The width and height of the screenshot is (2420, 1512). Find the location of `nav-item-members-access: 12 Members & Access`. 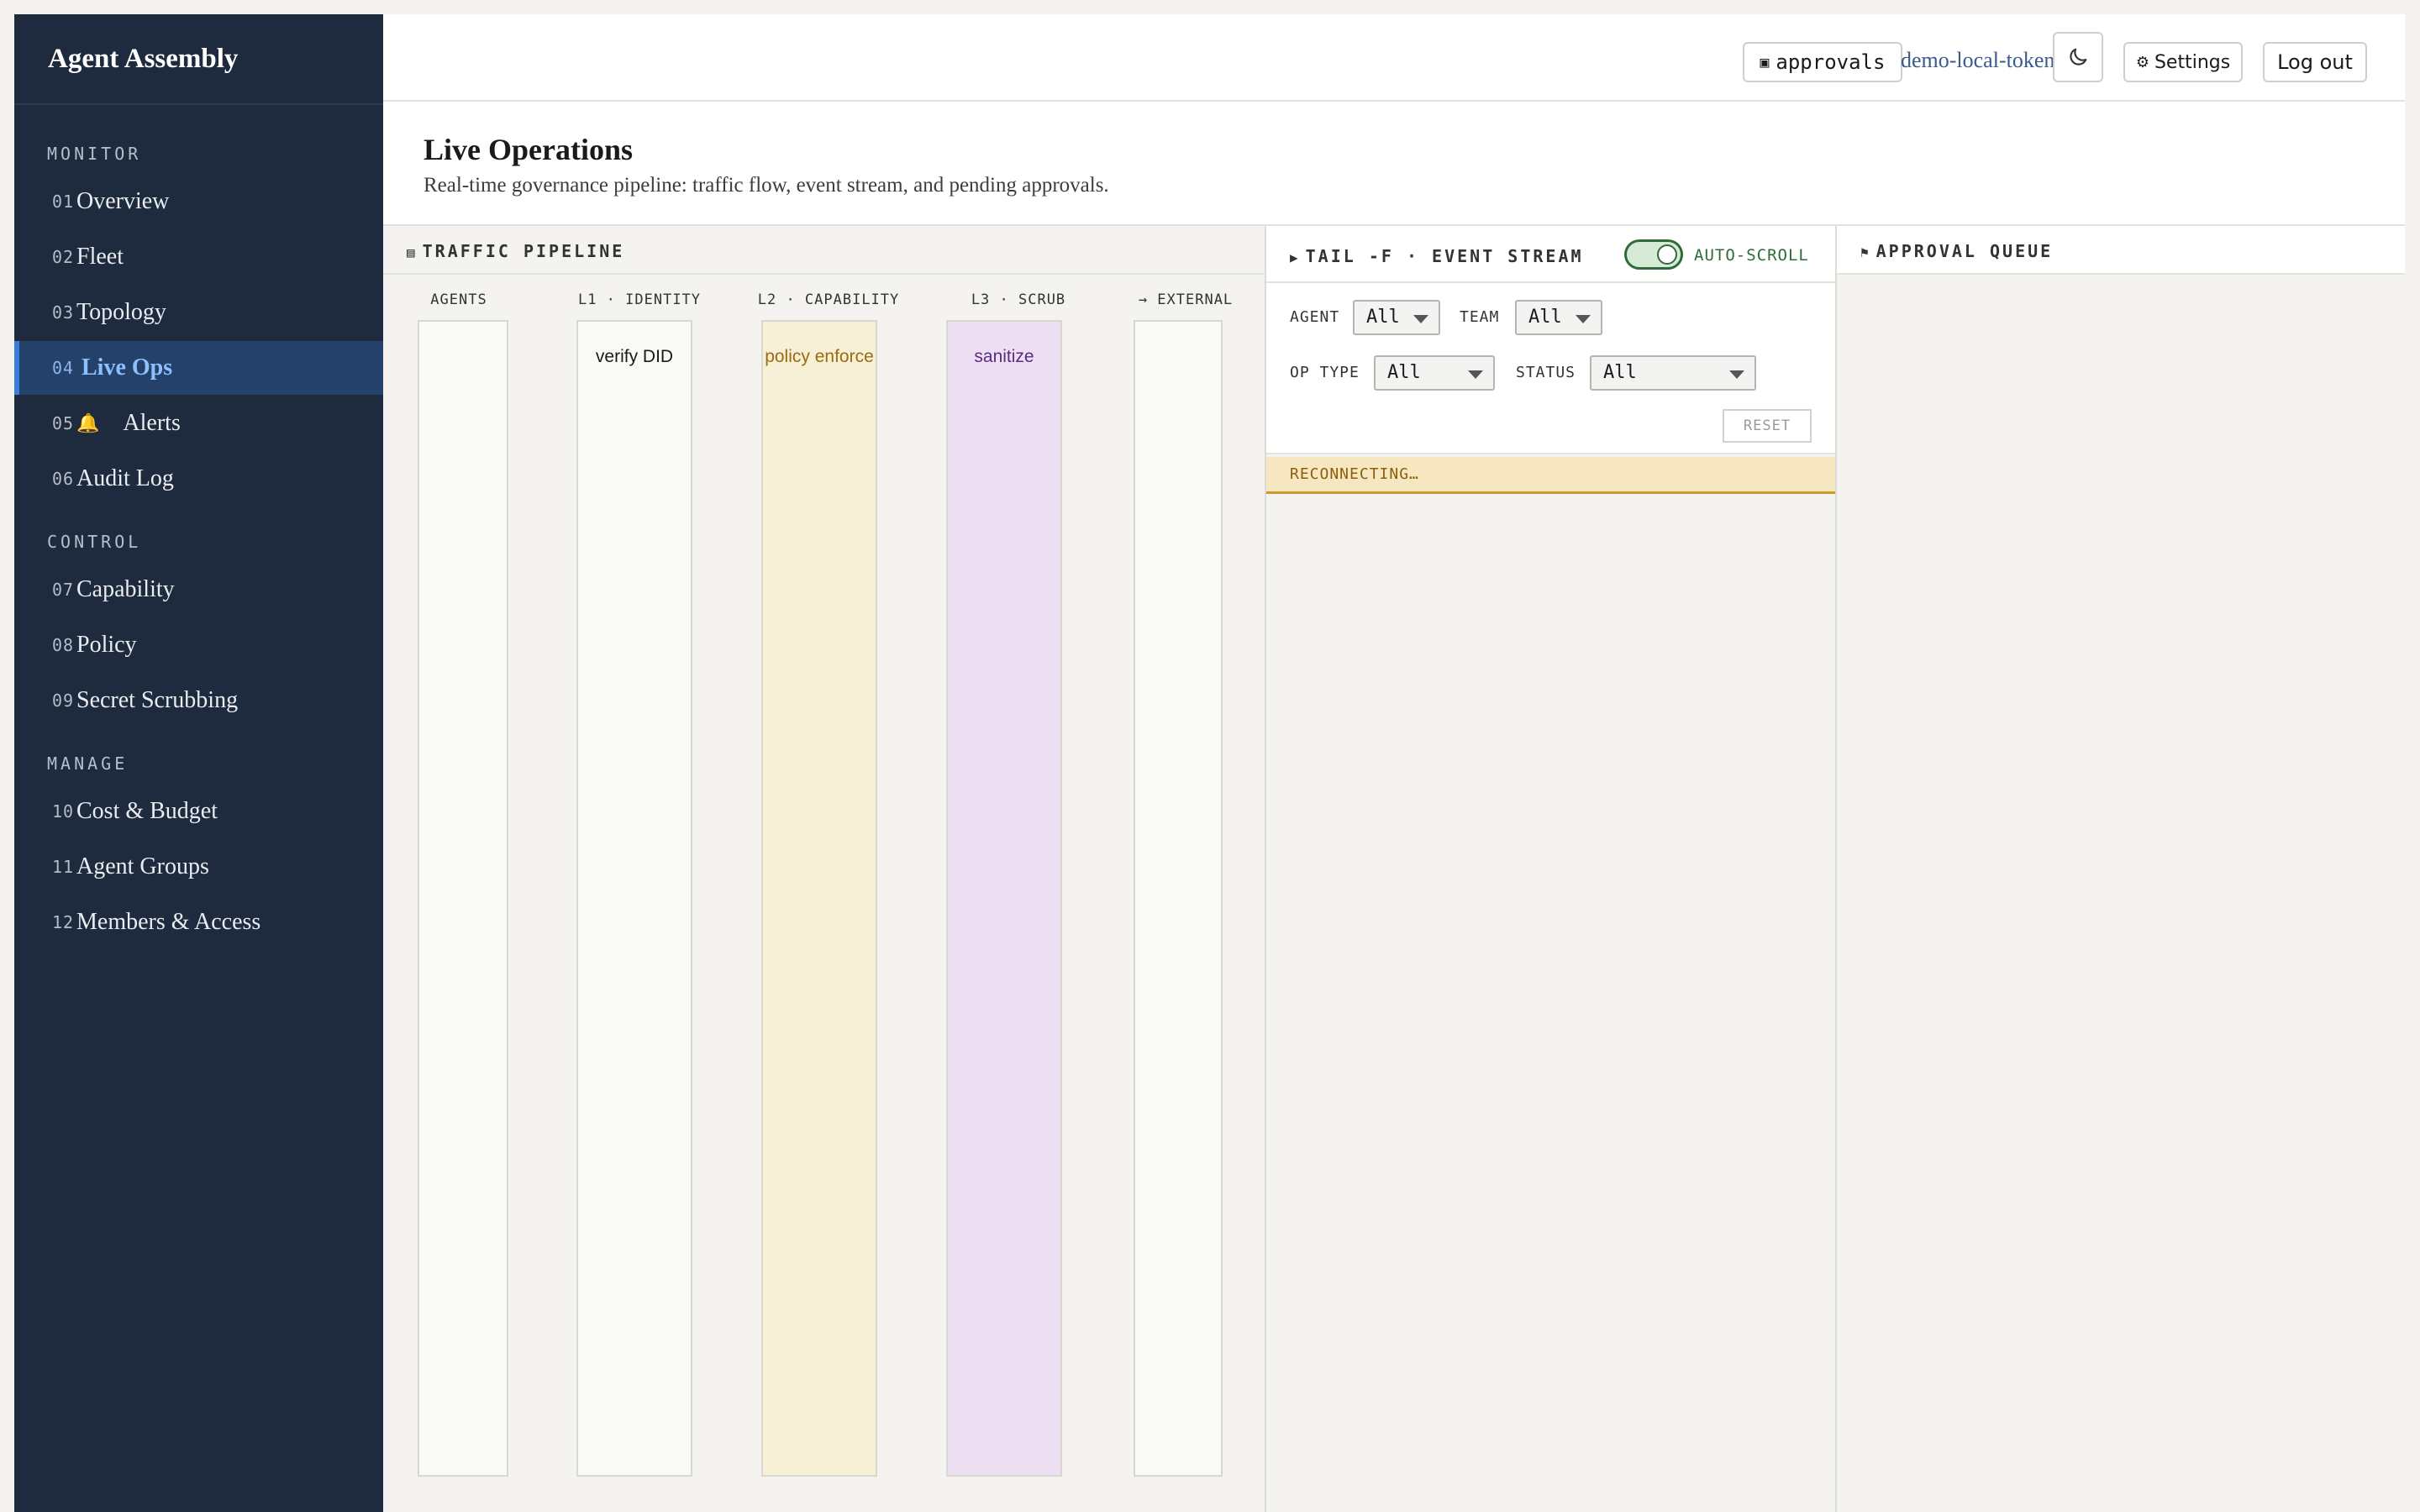

nav-item-members-access: 12 Members & Access is located at coordinates (199, 922).